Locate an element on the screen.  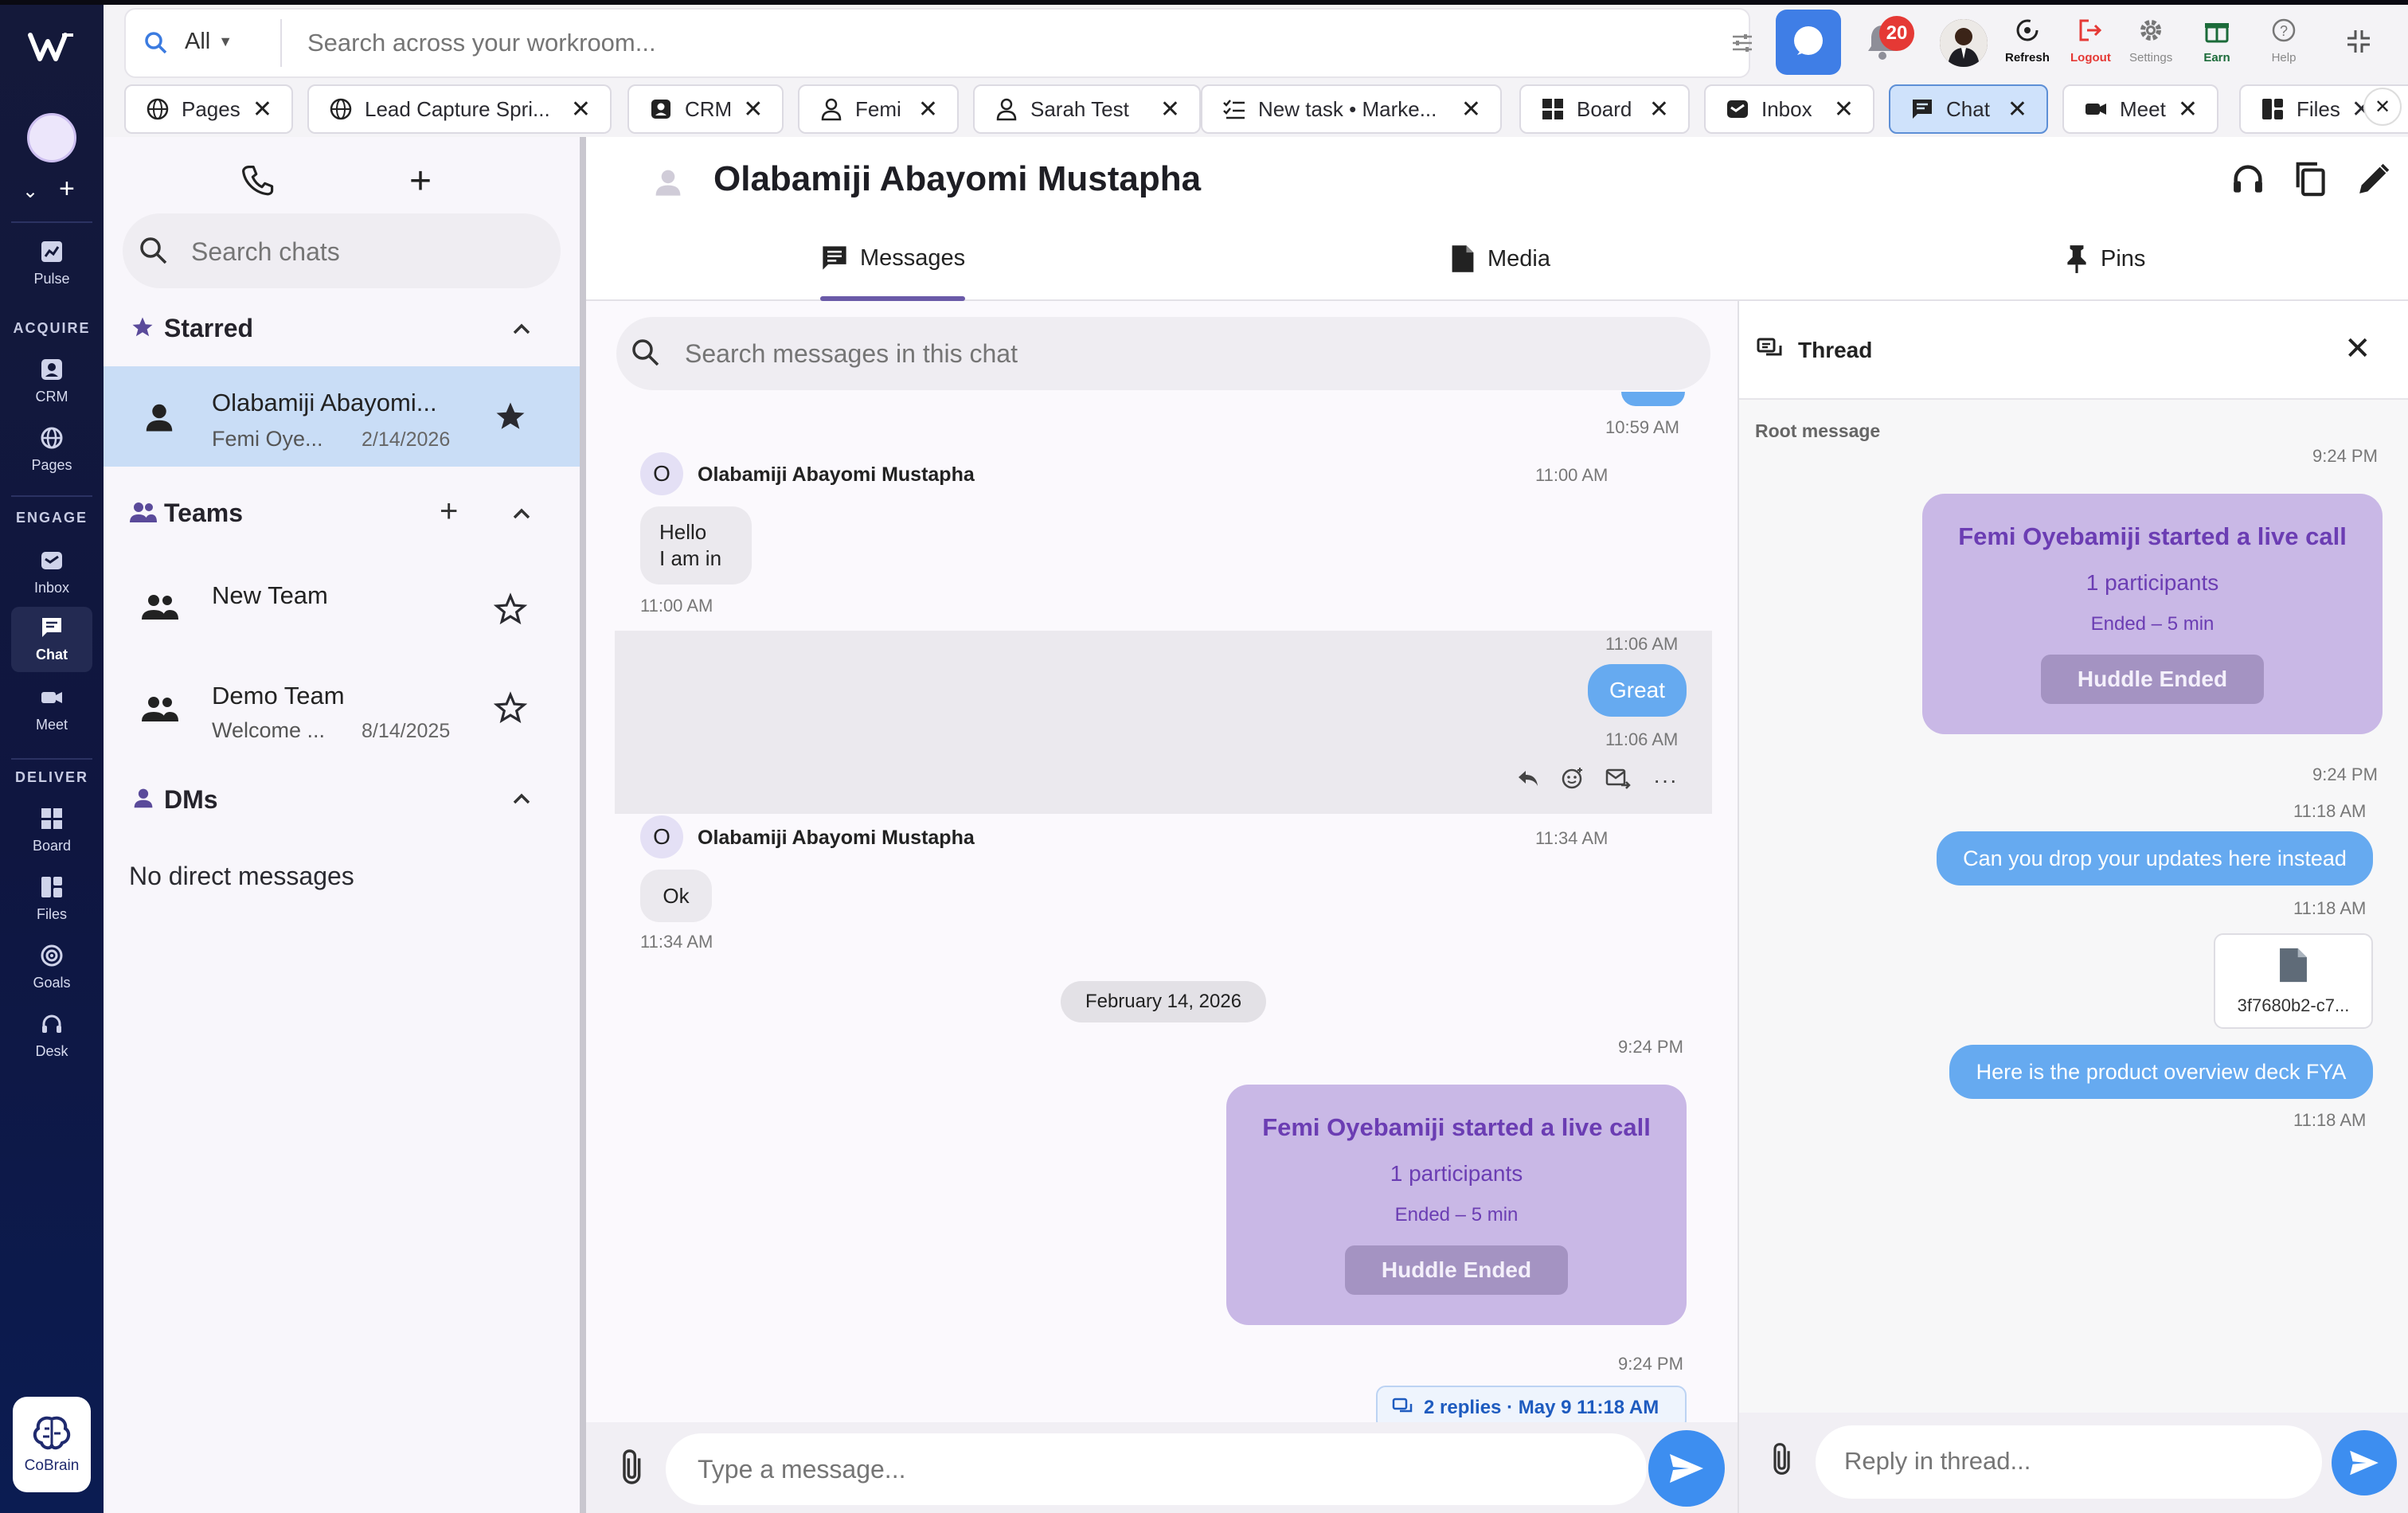
tab-meet: Meet ✕ is located at coordinates (2140, 109).